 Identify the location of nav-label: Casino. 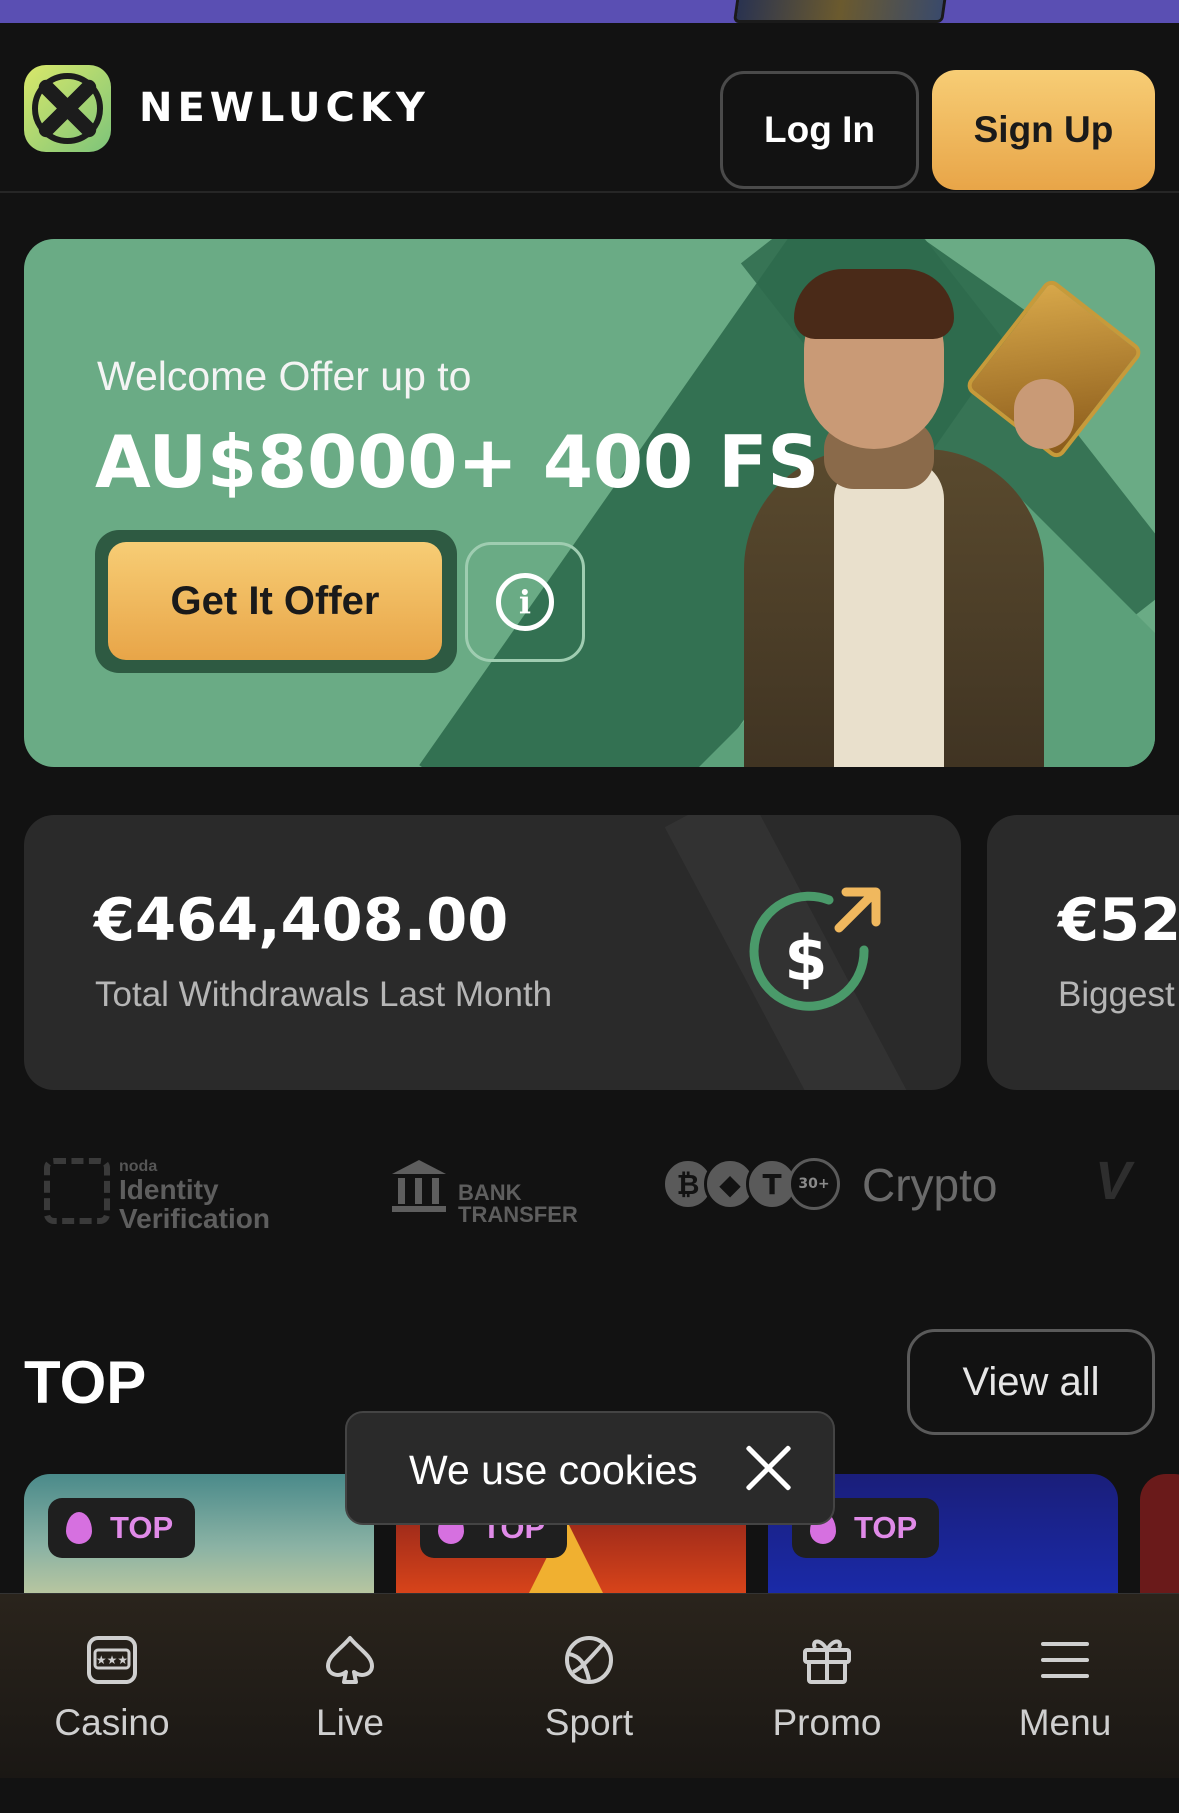
(112, 1722).